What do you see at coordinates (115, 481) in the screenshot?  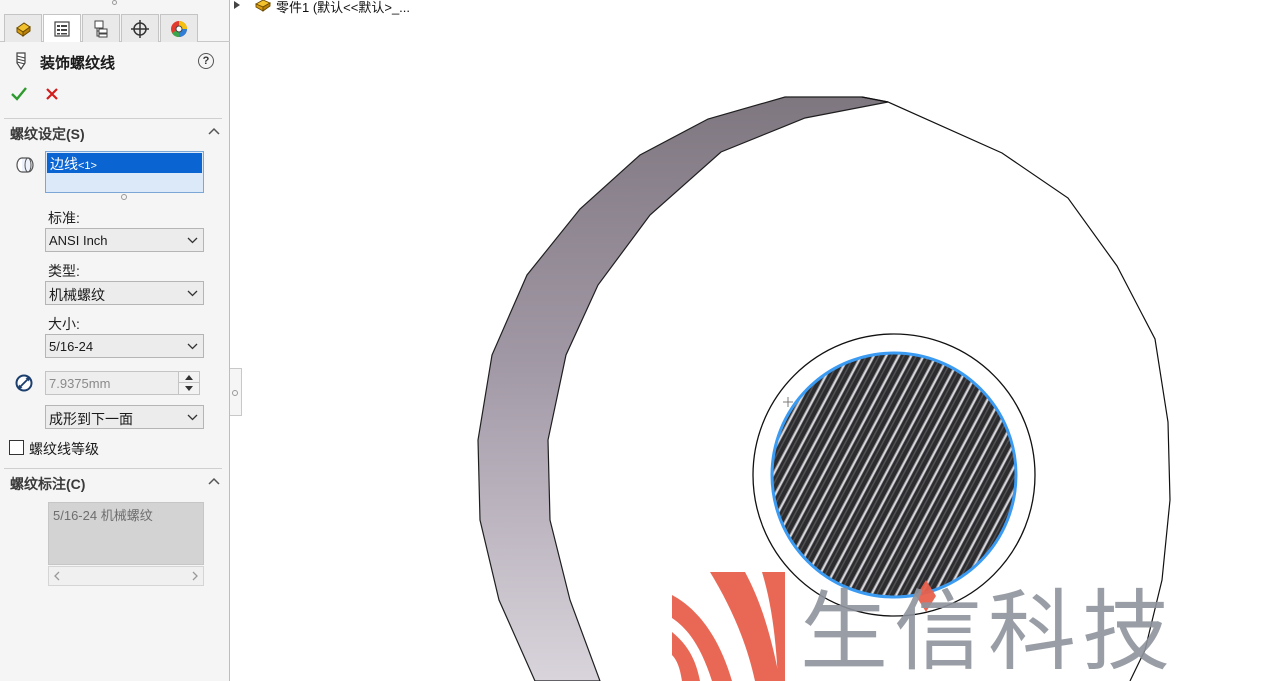 I see `thread-callout-section-header: 螺纹标注(C)` at bounding box center [115, 481].